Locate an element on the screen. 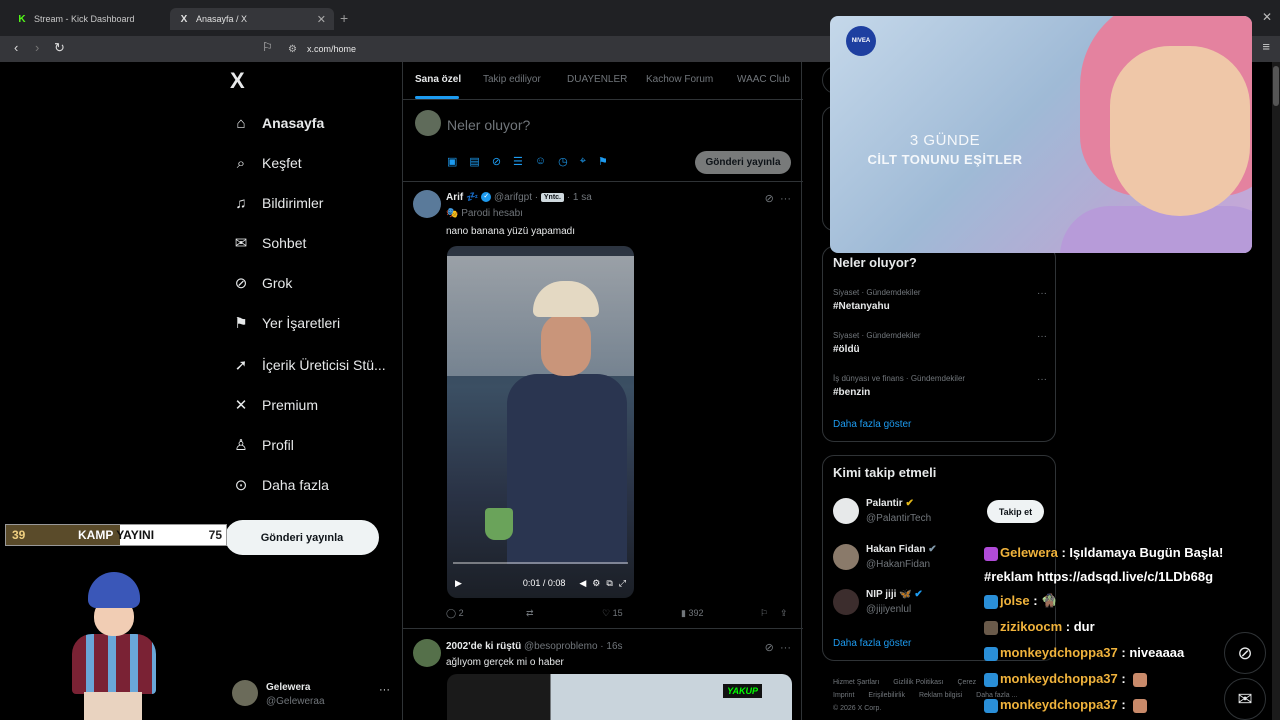  trend-category: İş dünyası ve finans · Gündemdekiler is located at coordinates (899, 378).